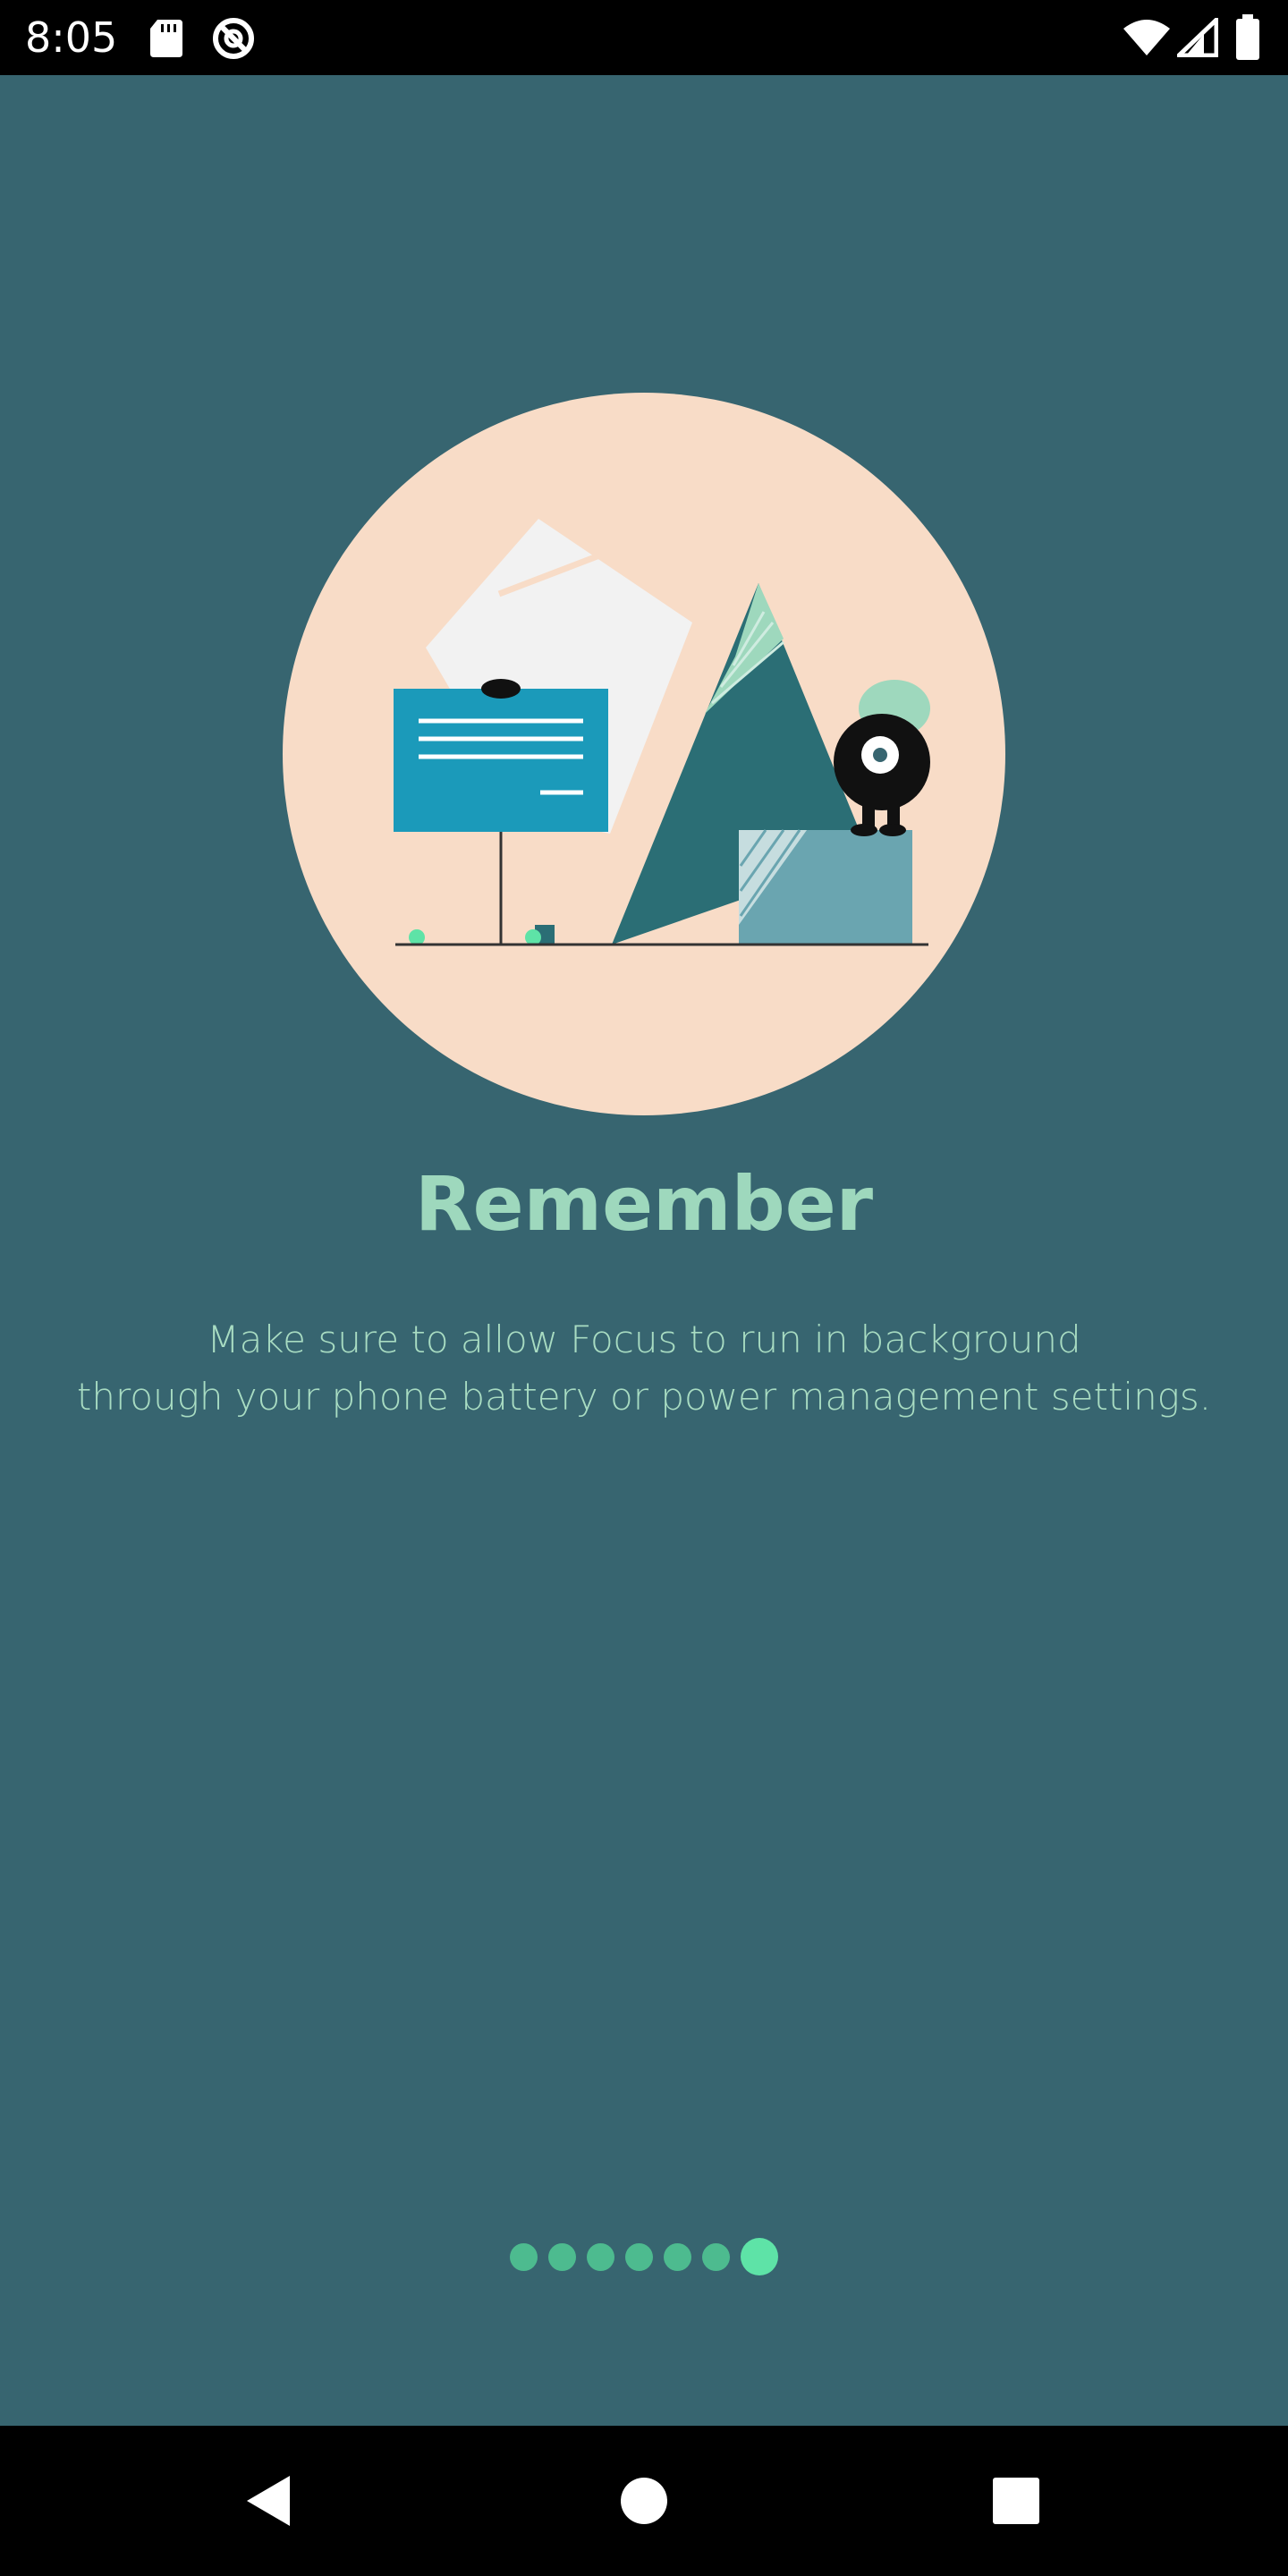 This screenshot has height=2576, width=1288. Describe the element at coordinates (166, 38) in the screenshot. I see `sd-card-icon` at that location.